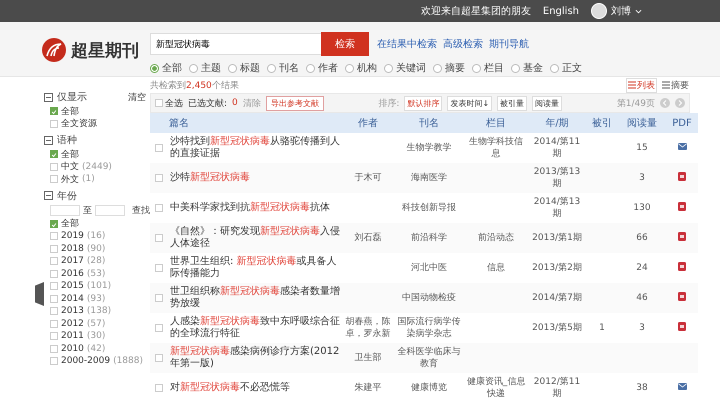 The image size is (720, 400). Describe the element at coordinates (208, 104) in the screenshot. I see `selected-label: 已选文献:` at that location.